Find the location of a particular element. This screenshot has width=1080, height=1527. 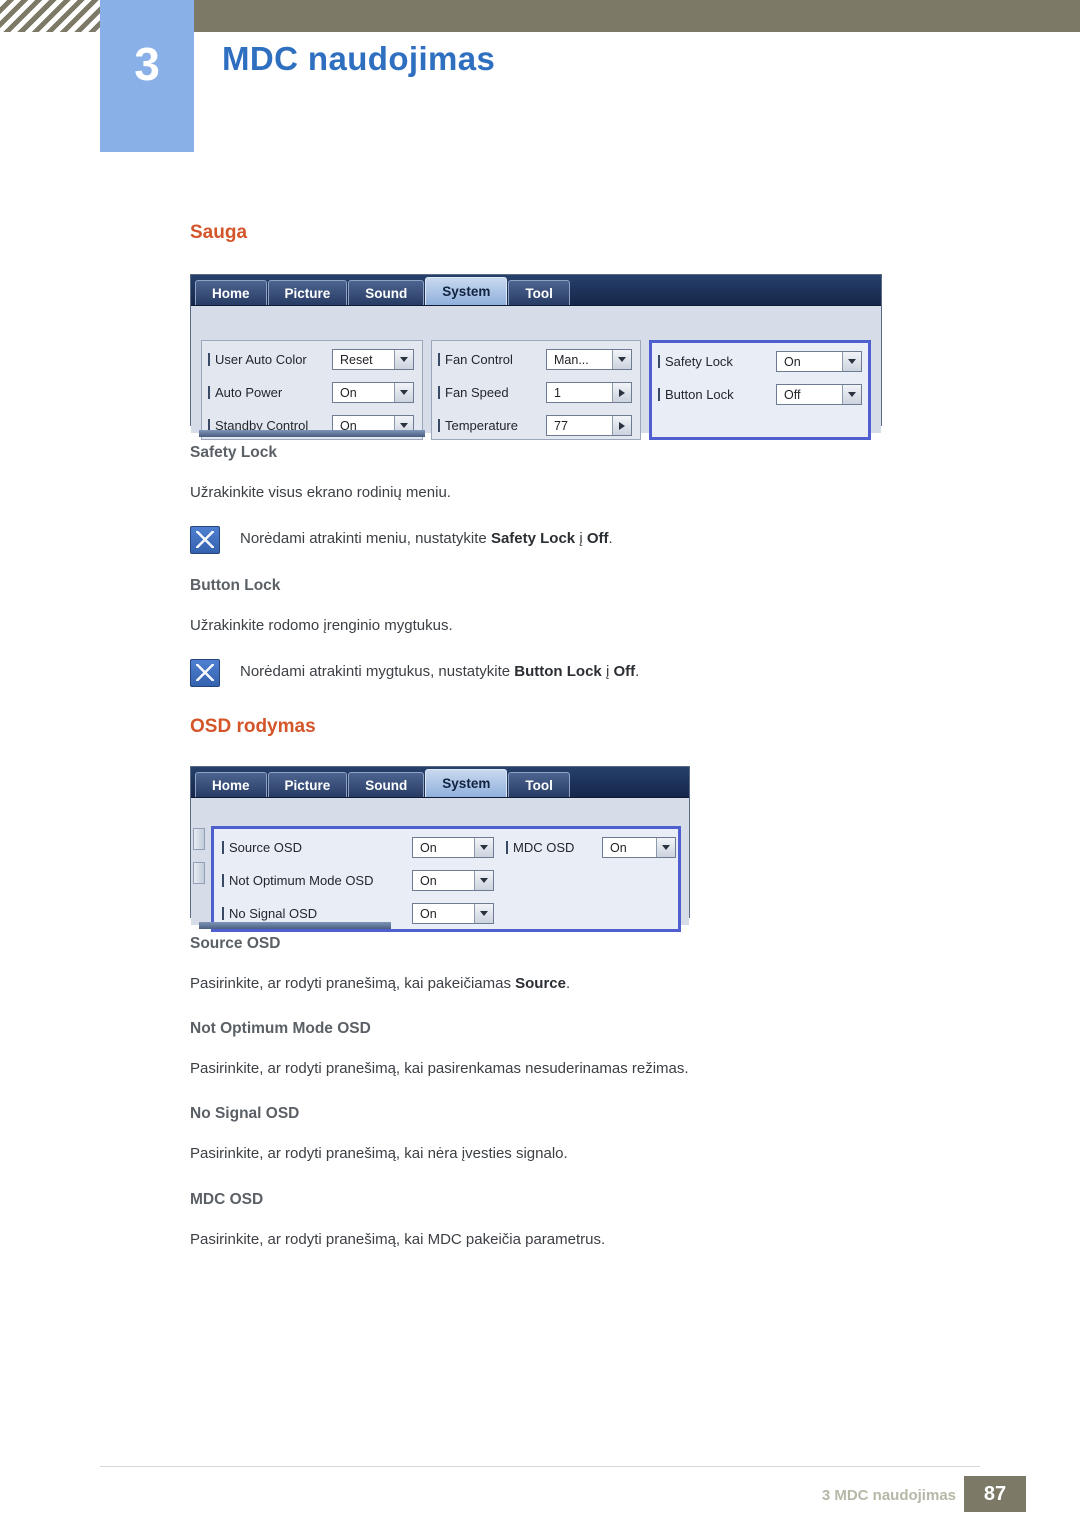

section-title-osd: OSD rodymas is located at coordinates (253, 726).